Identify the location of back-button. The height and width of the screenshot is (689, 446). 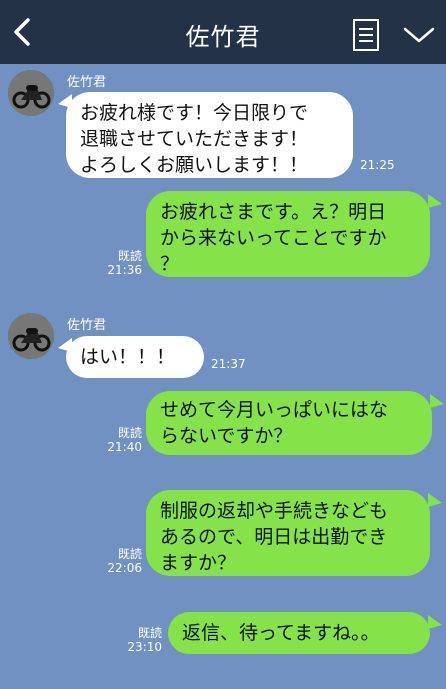
(22, 32).